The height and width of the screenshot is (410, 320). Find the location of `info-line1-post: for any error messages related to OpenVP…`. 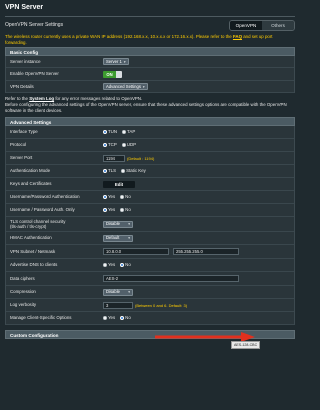

info-line1-post: for any error messages related to OpenVP… is located at coordinates (99, 98).